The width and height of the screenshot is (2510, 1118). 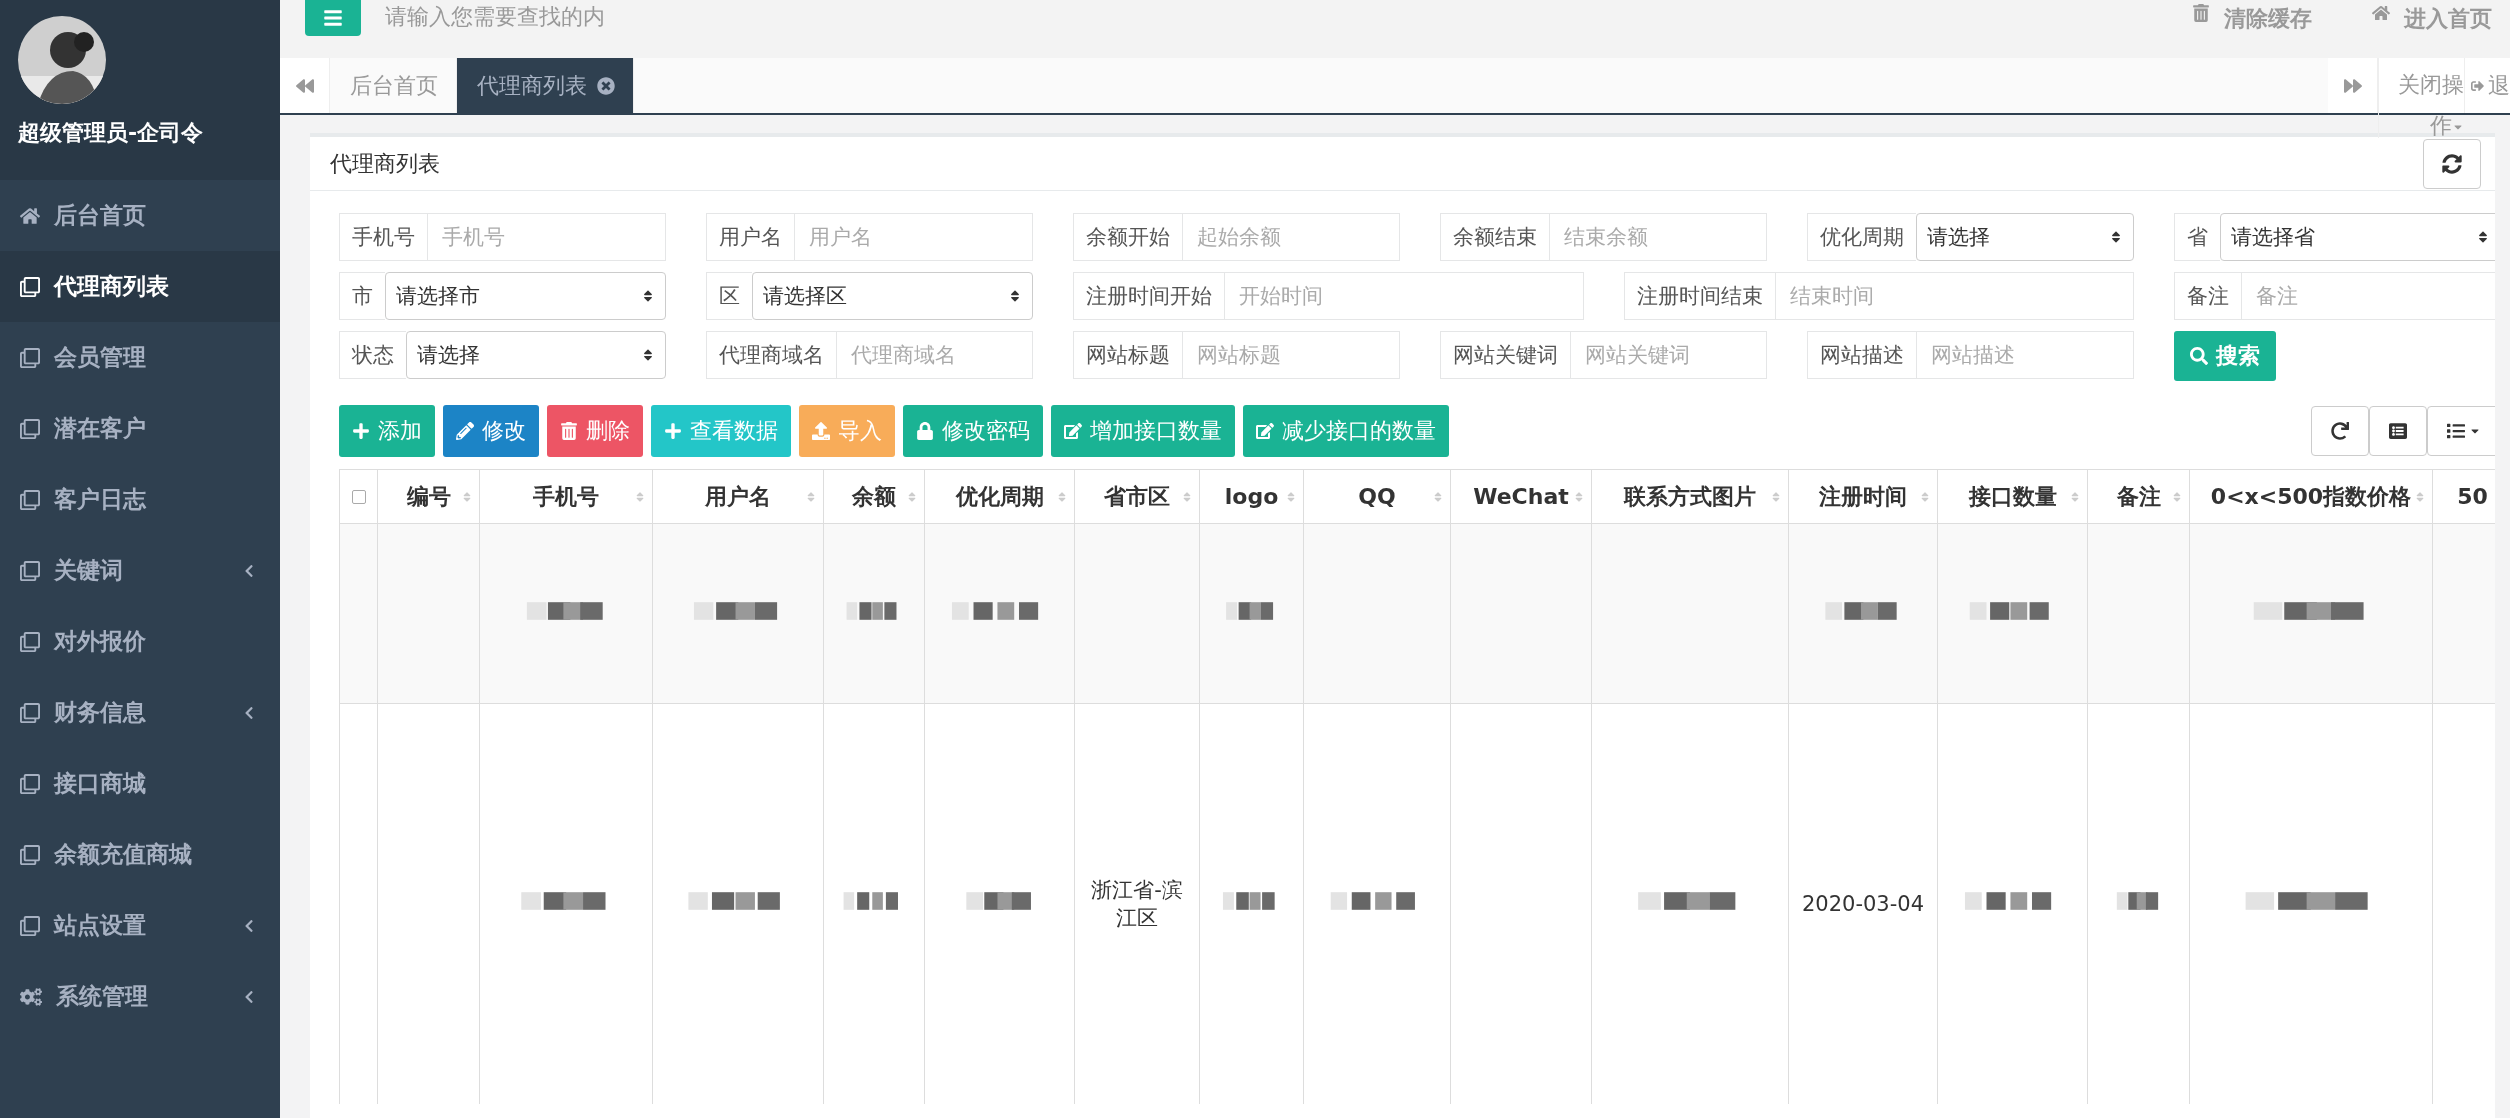 I want to click on select-field: 请选择区, so click(x=892, y=296).